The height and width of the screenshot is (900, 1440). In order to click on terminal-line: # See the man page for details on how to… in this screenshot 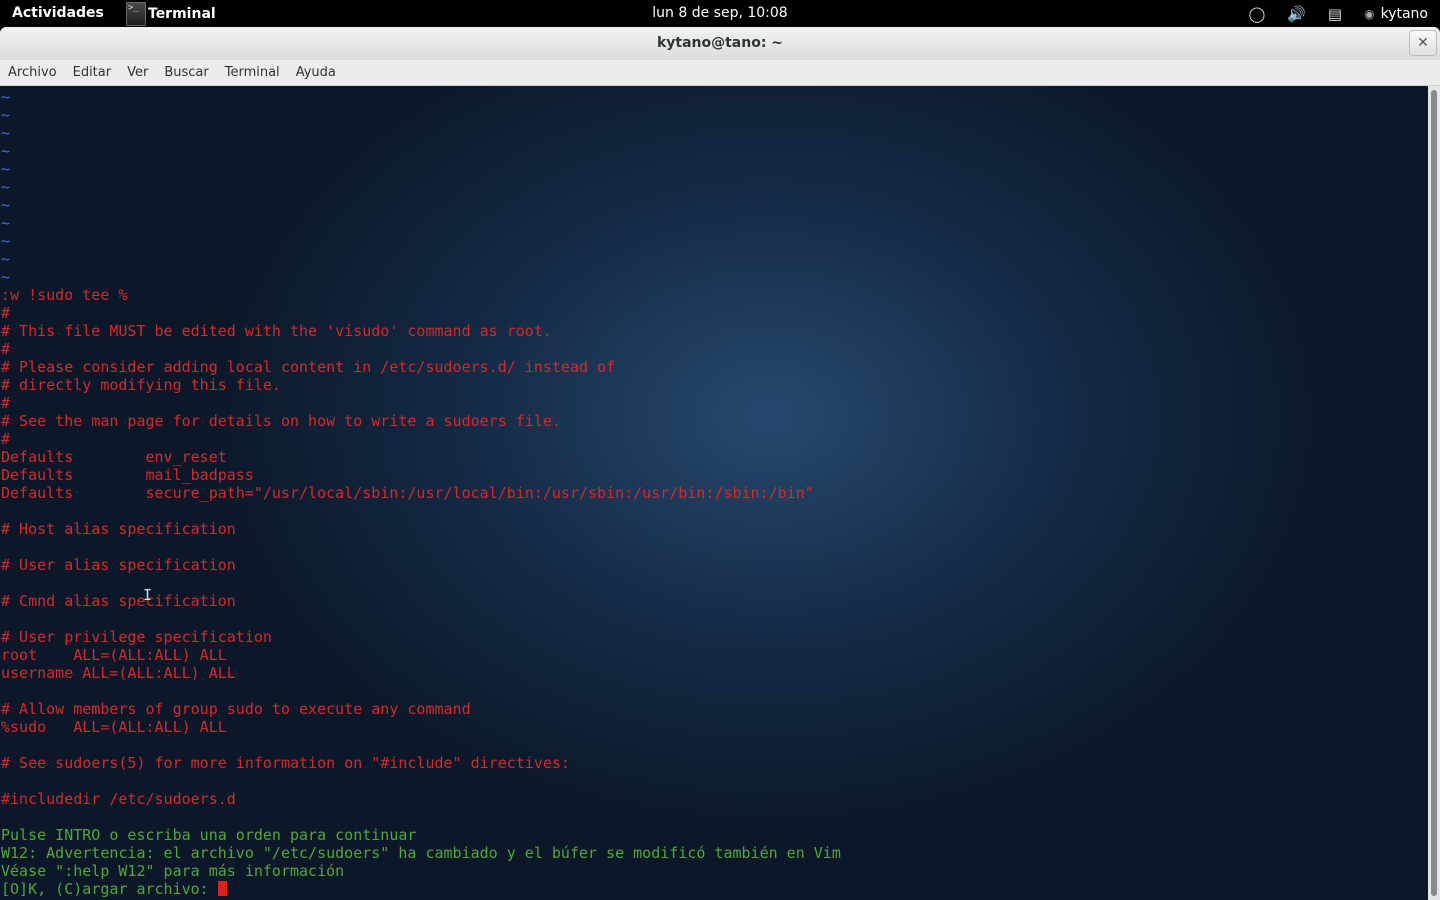, I will do `click(281, 421)`.